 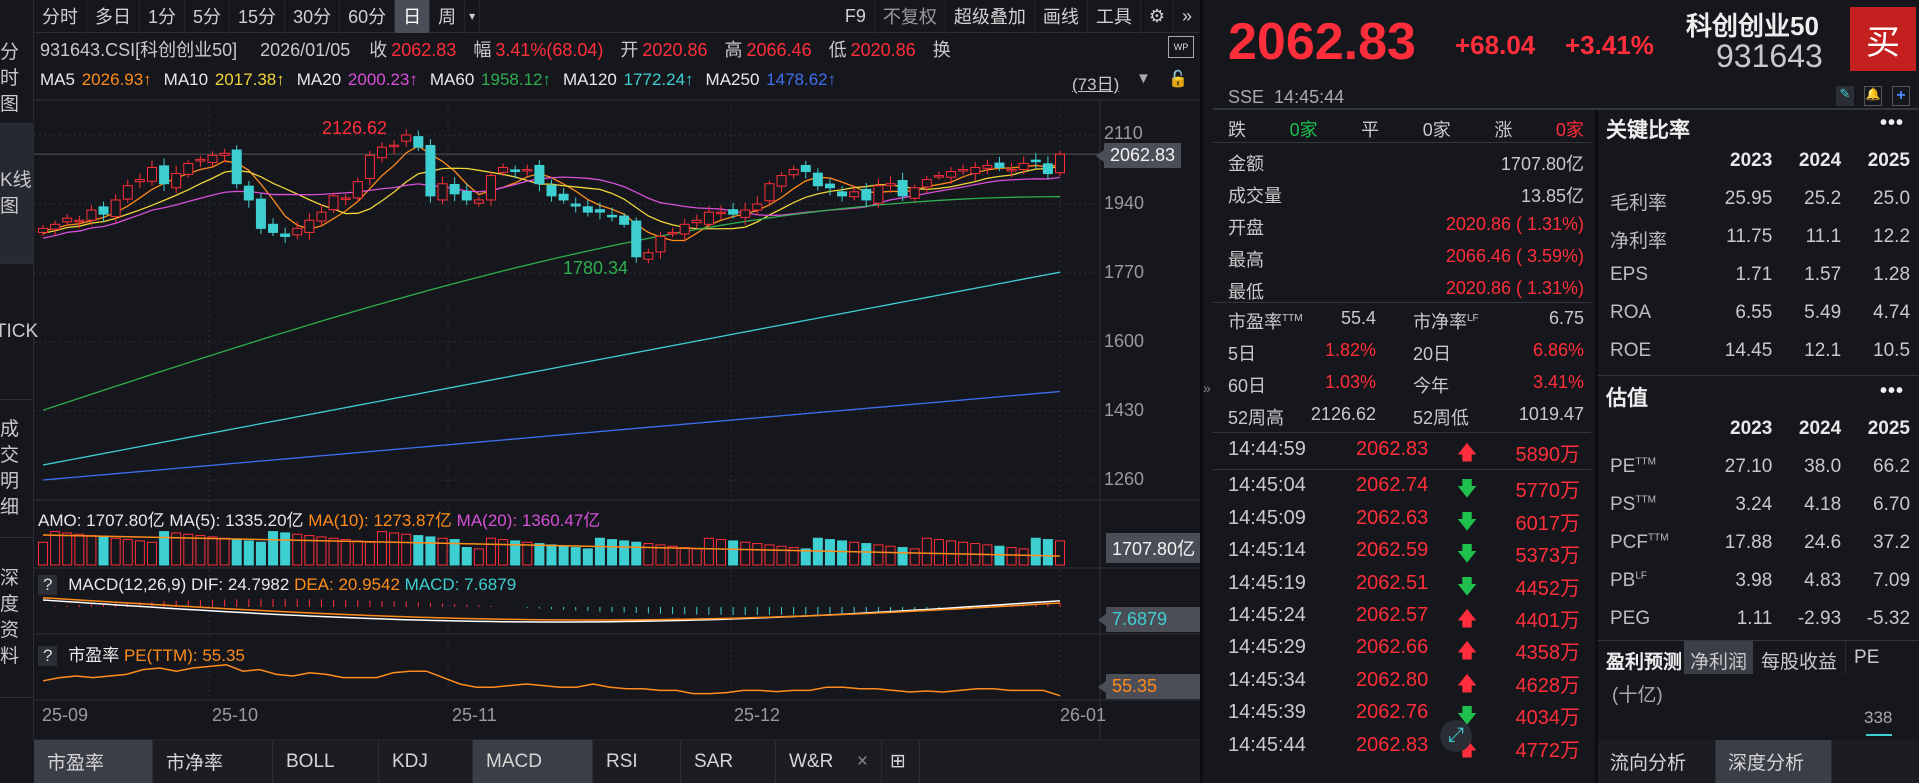 I want to click on quote-row-label: 最高, so click(x=1246, y=260).